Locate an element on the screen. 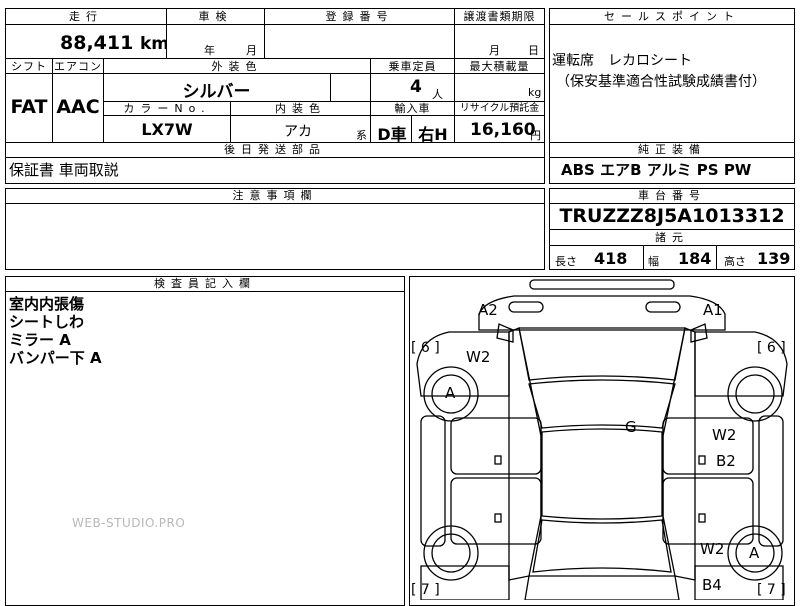 The height and width of the screenshot is (606, 800). left-rear-door-handle is located at coordinates (498, 518).